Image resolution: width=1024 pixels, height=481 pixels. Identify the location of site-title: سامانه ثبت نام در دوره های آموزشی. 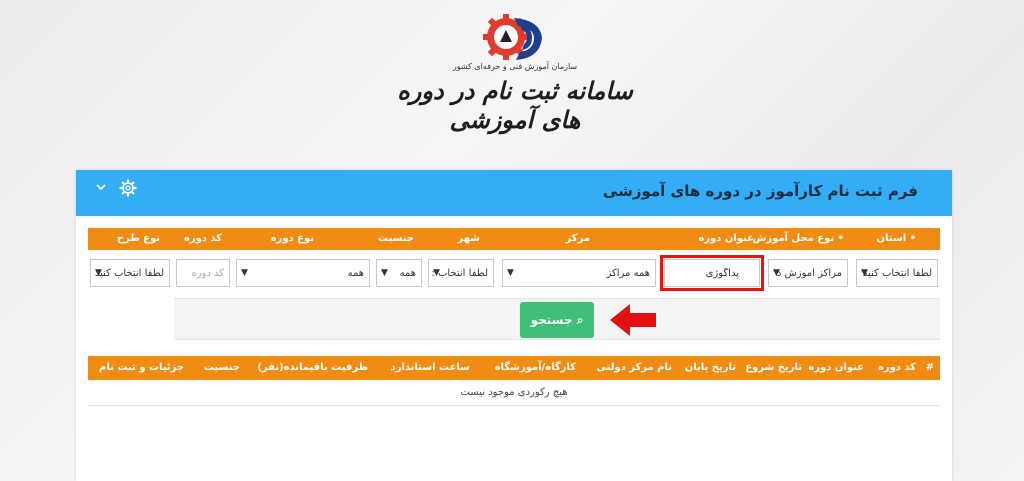
(515, 105).